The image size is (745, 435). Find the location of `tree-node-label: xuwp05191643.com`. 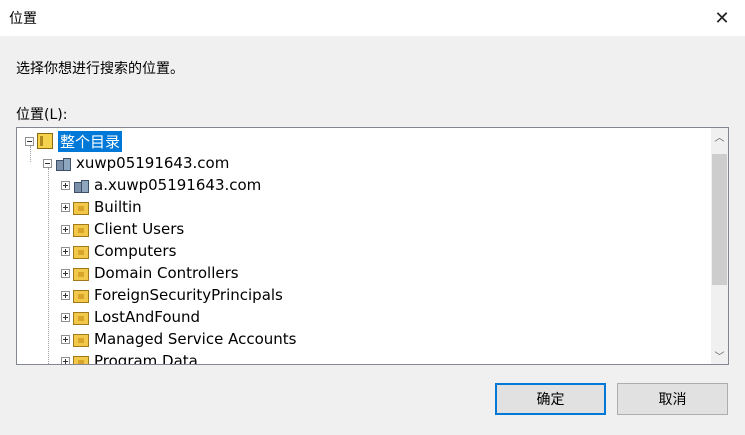

tree-node-label: xuwp05191643.com is located at coordinates (152, 163).